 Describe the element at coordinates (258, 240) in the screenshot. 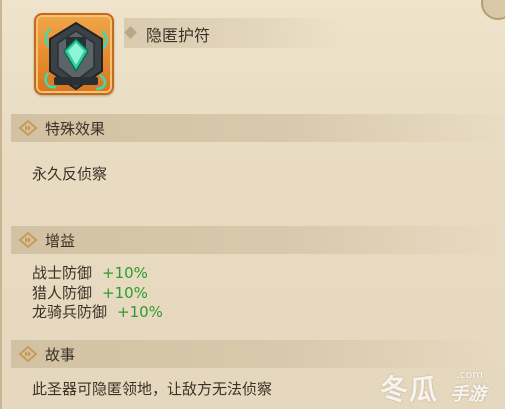

I see `section-header-bonus: 增益` at that location.